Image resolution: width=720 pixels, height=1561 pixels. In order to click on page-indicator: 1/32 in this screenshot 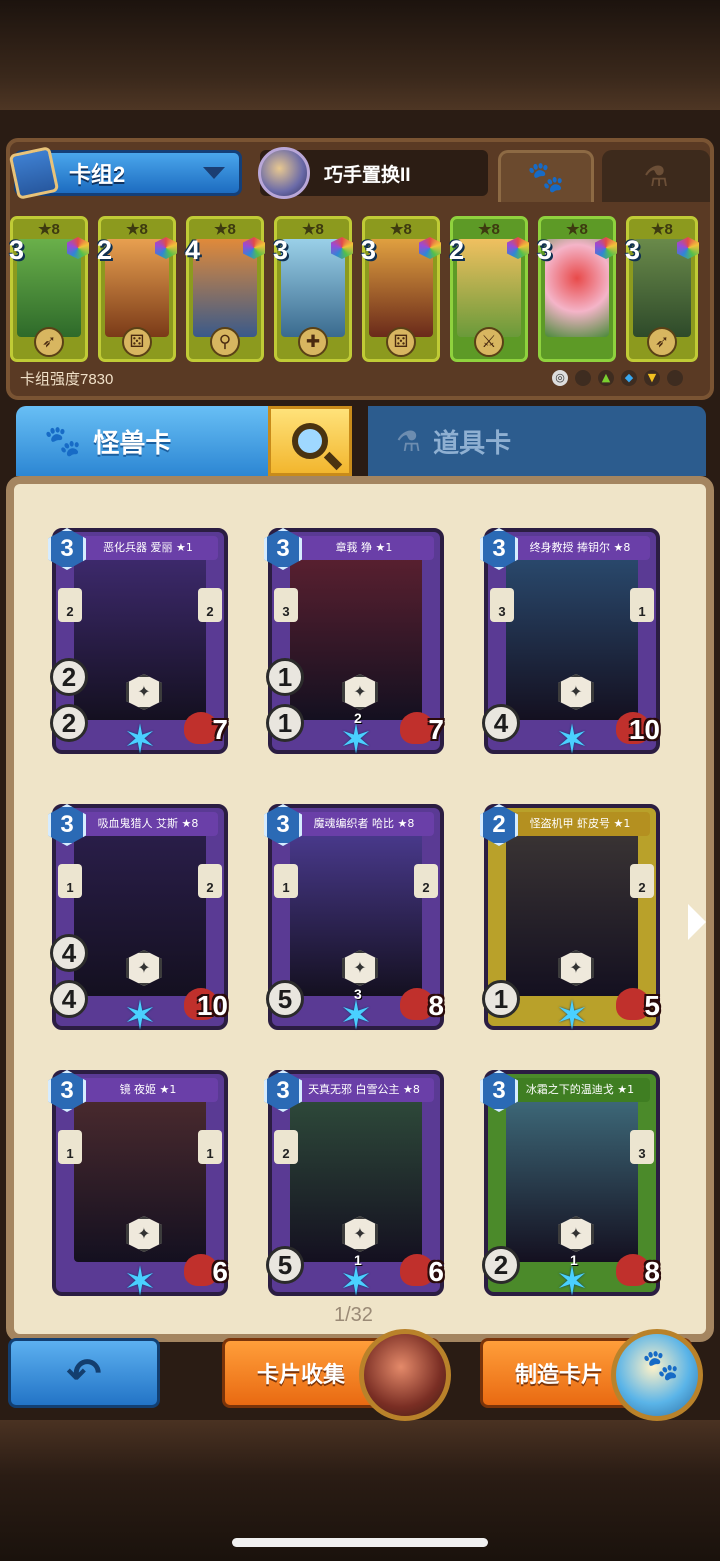, I will do `click(353, 1315)`.